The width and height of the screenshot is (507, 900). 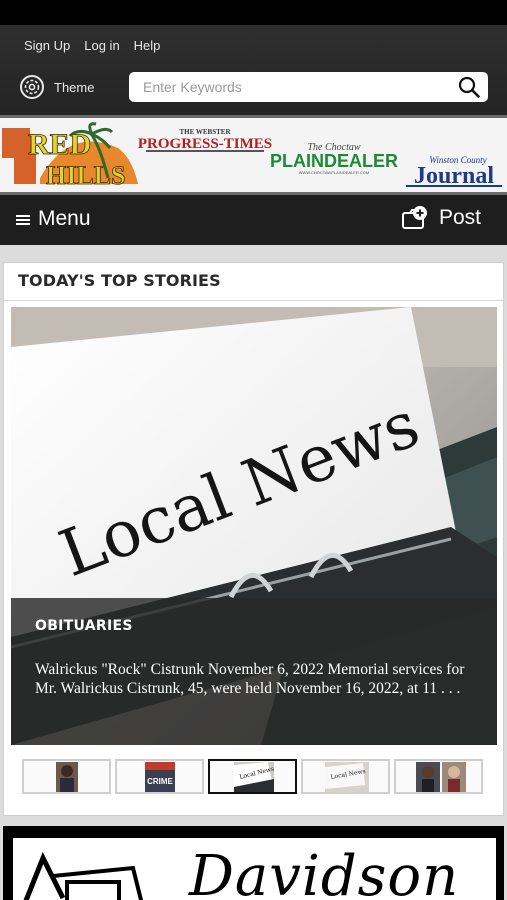 What do you see at coordinates (74, 87) in the screenshot?
I see `theme-label: Theme` at bounding box center [74, 87].